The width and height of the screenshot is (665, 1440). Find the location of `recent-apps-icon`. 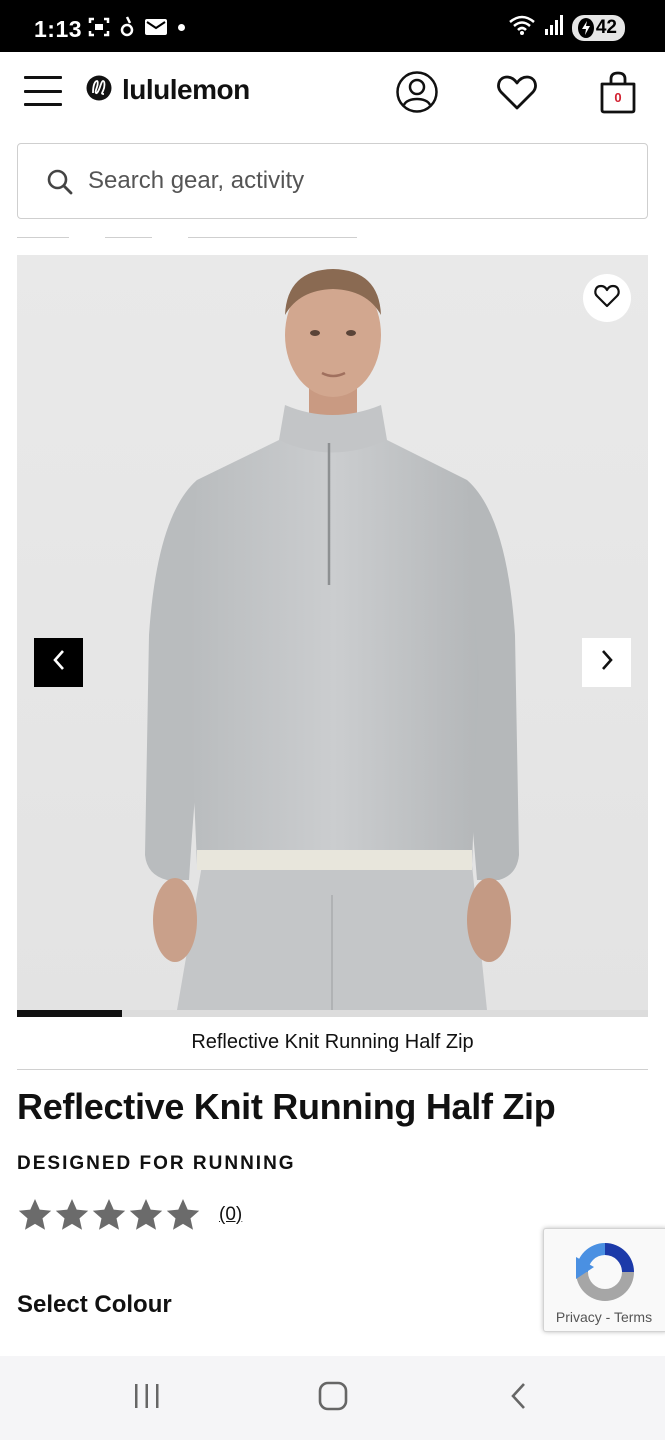

recent-apps-icon is located at coordinates (147, 1398).